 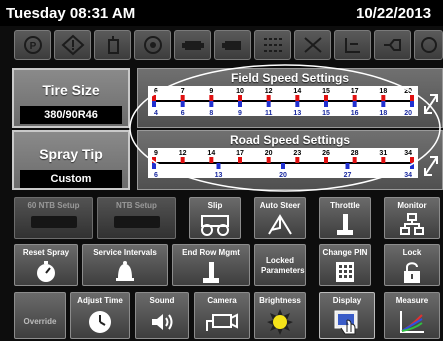 I want to click on ntb-setup-label: NTB Setup, so click(x=136, y=205).